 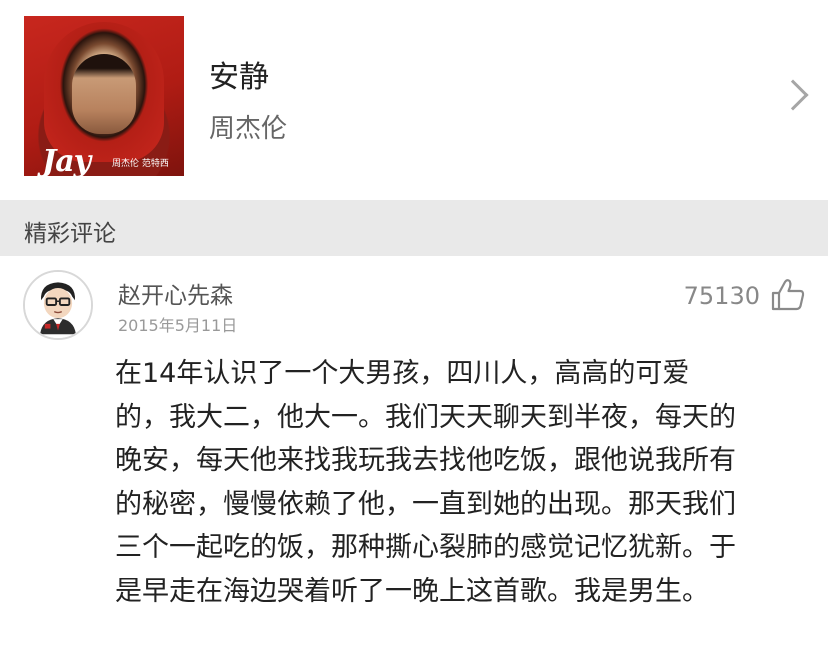 I want to click on like-count: 75130, so click(x=721, y=296).